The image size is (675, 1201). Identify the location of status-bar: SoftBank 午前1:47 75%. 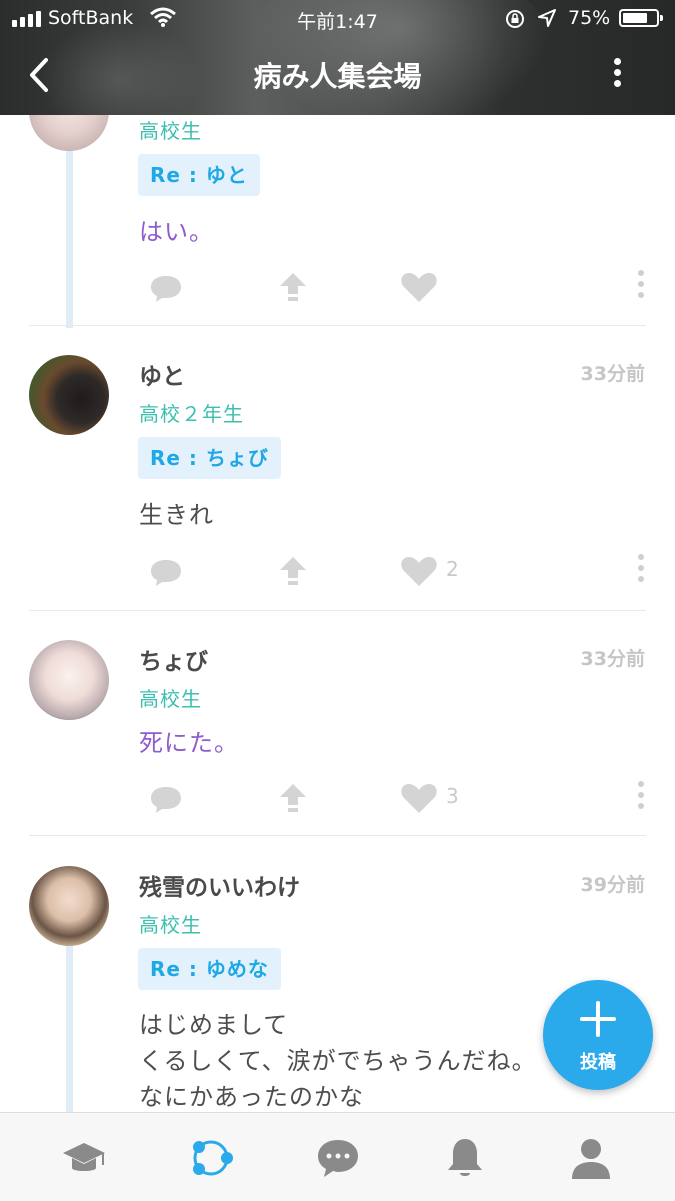
(337, 19).